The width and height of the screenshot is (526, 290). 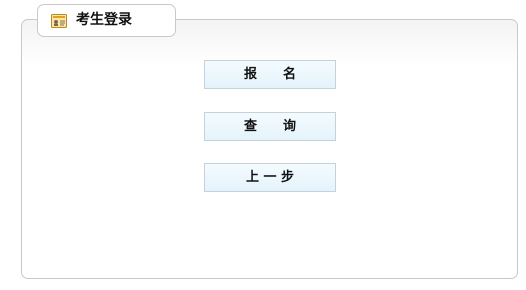 I want to click on panel-tab: 考生登录, so click(x=106, y=20).